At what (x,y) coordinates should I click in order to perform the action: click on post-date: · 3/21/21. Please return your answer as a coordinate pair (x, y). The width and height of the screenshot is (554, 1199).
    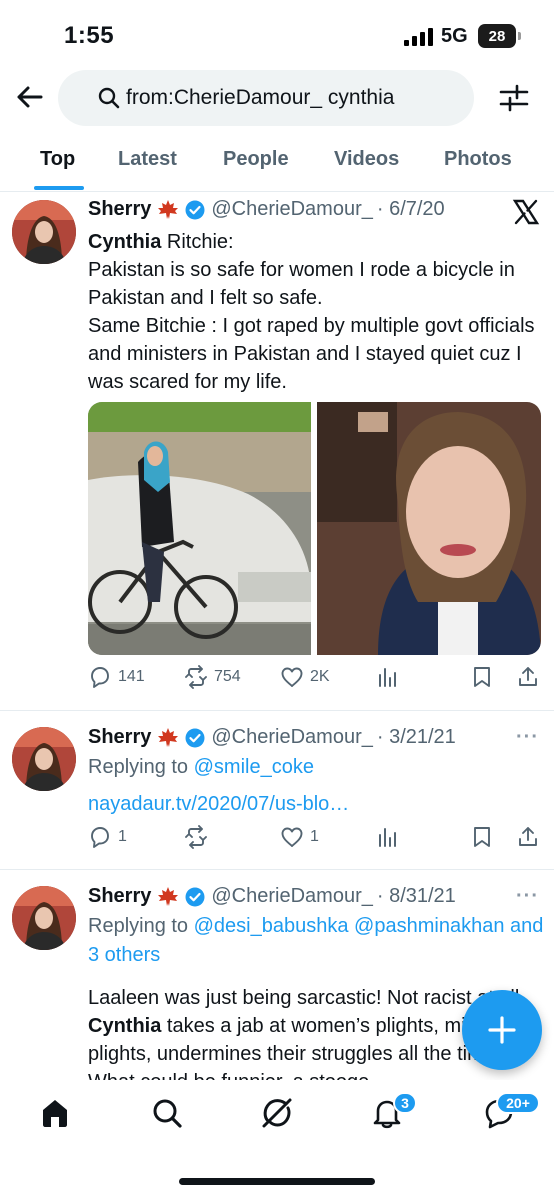
    Looking at the image, I should click on (416, 737).